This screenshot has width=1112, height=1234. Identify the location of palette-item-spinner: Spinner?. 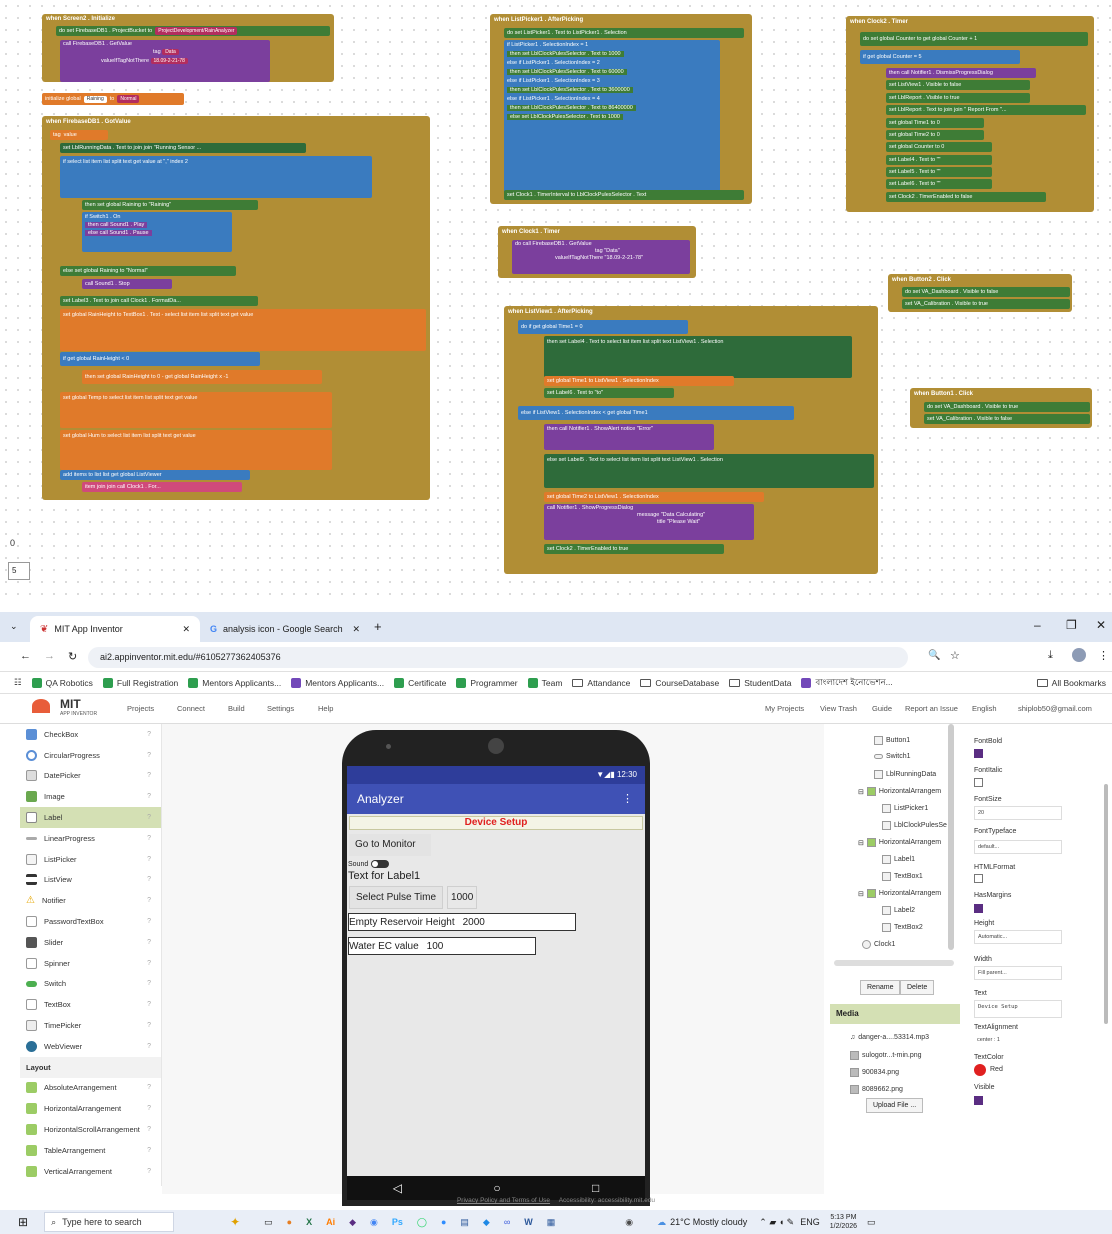
(90, 963).